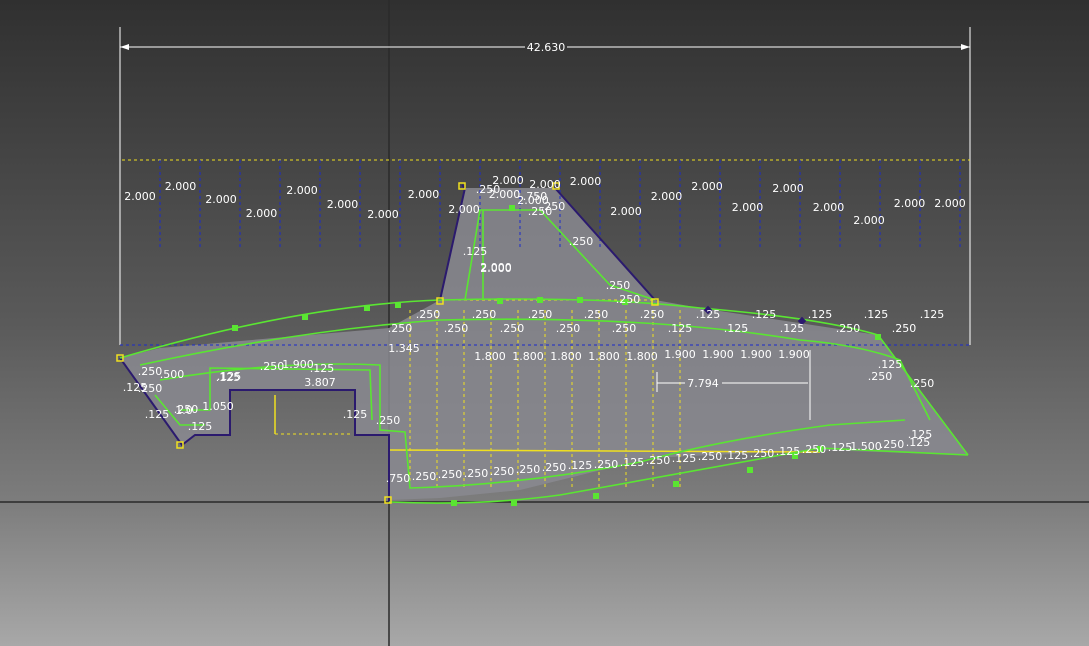 The width and height of the screenshot is (1089, 646). I want to click on left-dimension: .500, so click(172, 374).